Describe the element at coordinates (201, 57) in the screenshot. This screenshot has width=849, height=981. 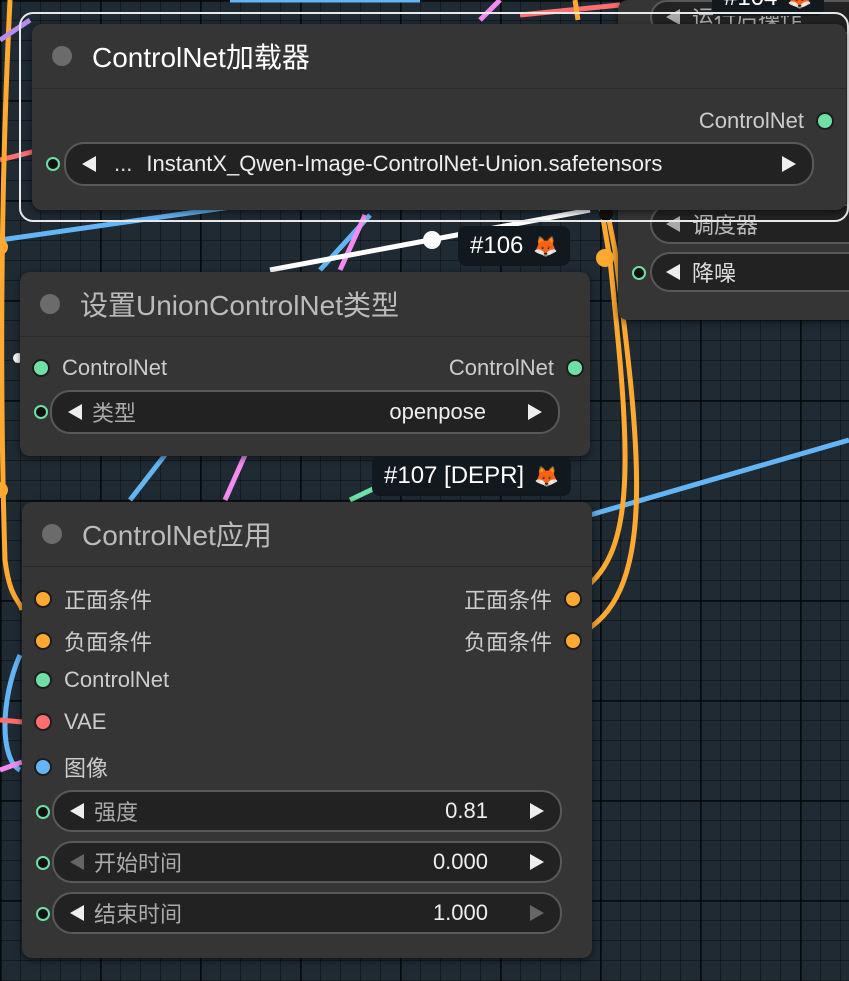
I see `node-title: ControlNet加载器` at that location.